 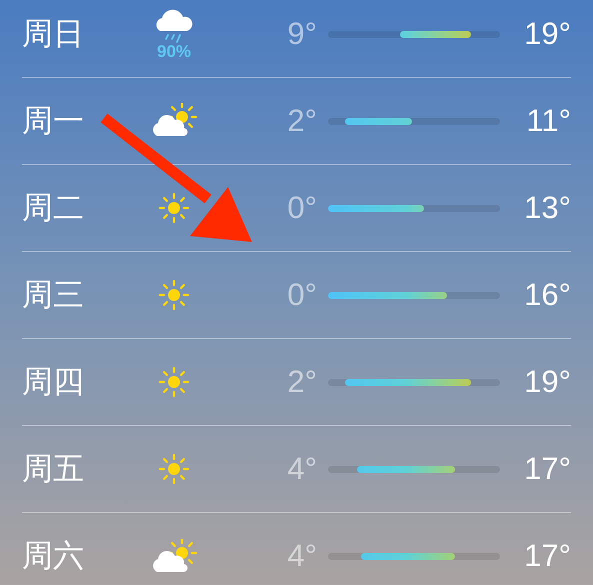 I want to click on low-temperature: 9°, so click(x=302, y=33).